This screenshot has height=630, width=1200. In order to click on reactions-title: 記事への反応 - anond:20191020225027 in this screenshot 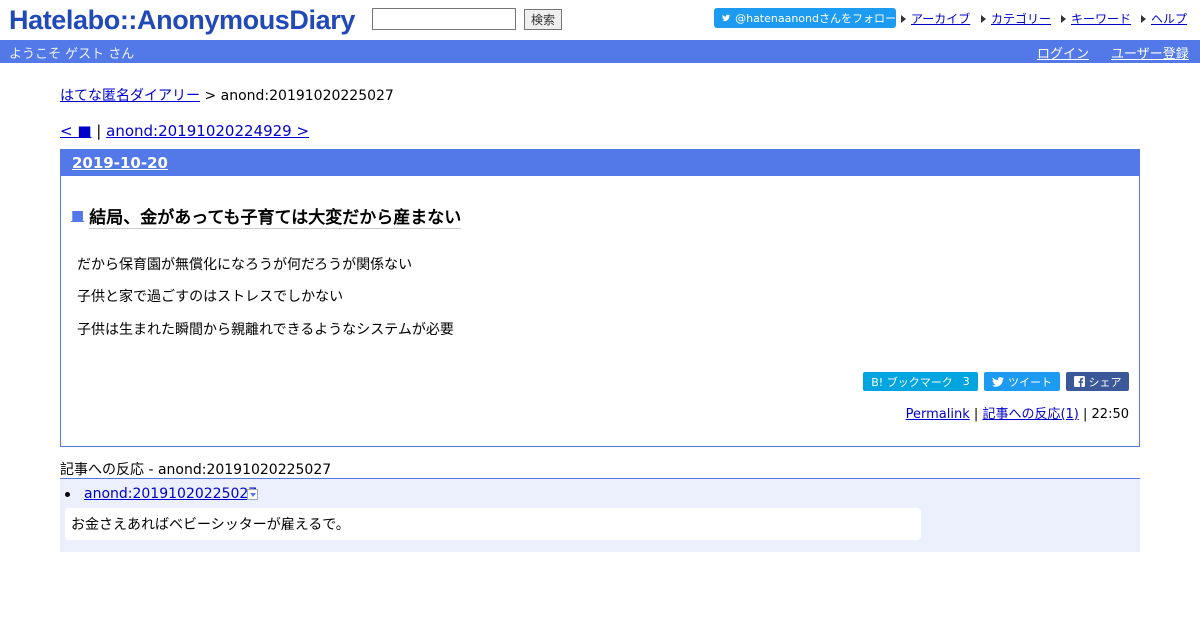, I will do `click(196, 470)`.